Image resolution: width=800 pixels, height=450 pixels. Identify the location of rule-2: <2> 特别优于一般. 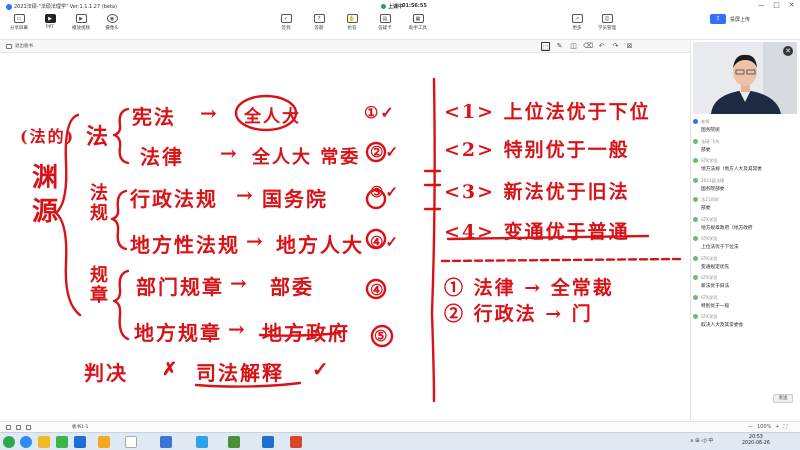
(537, 150).